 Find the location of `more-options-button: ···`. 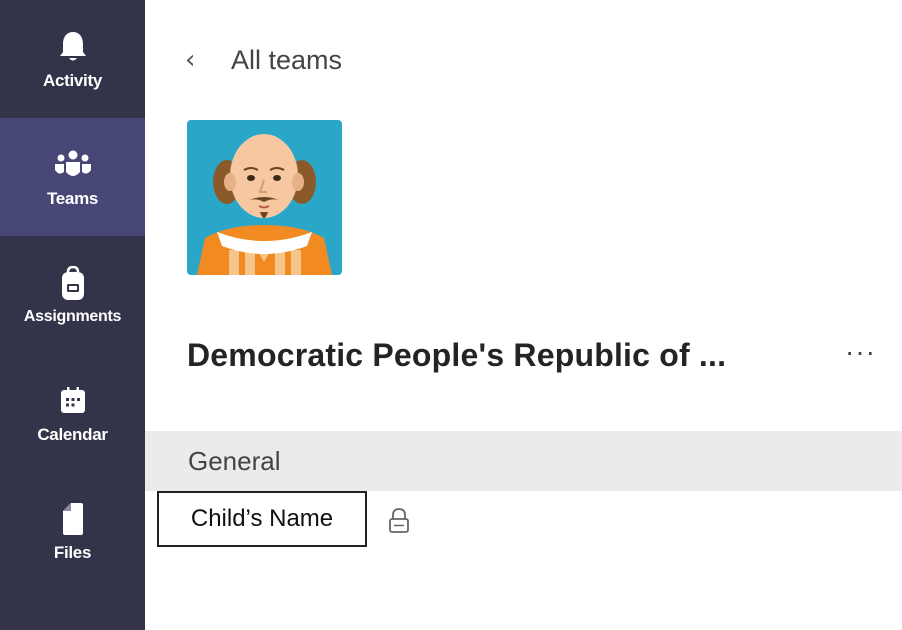

more-options-button: ··· is located at coordinates (860, 352).